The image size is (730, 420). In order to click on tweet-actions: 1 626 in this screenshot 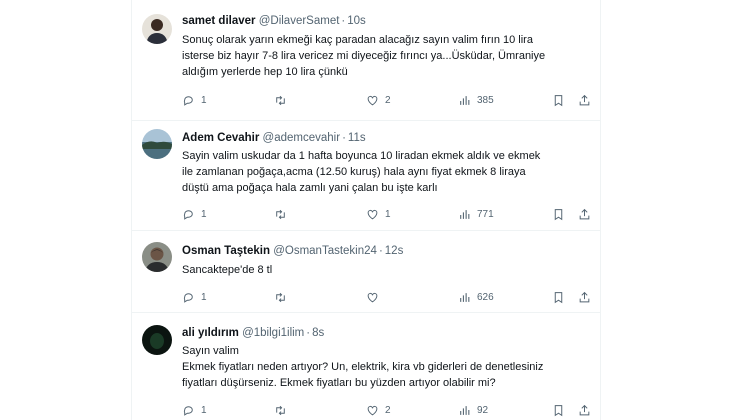, I will do `click(387, 297)`.